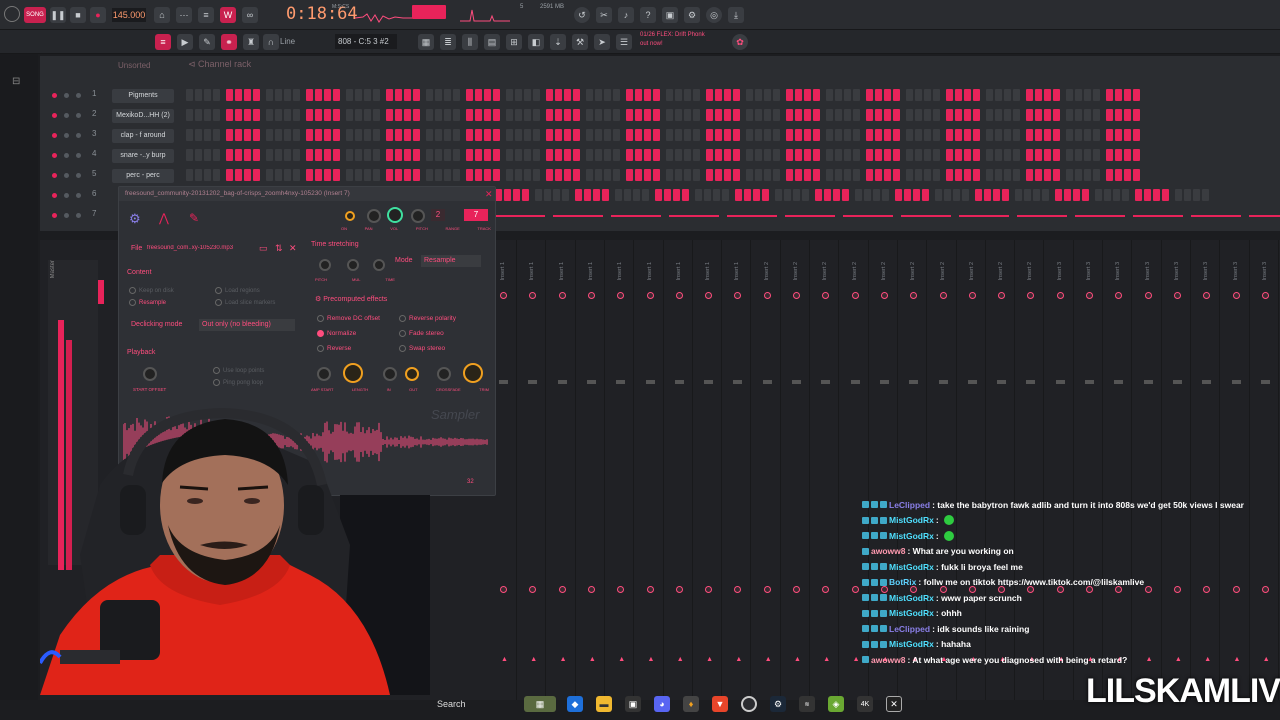  Describe the element at coordinates (66, 195) in the screenshot. I see `mixer-led` at that location.